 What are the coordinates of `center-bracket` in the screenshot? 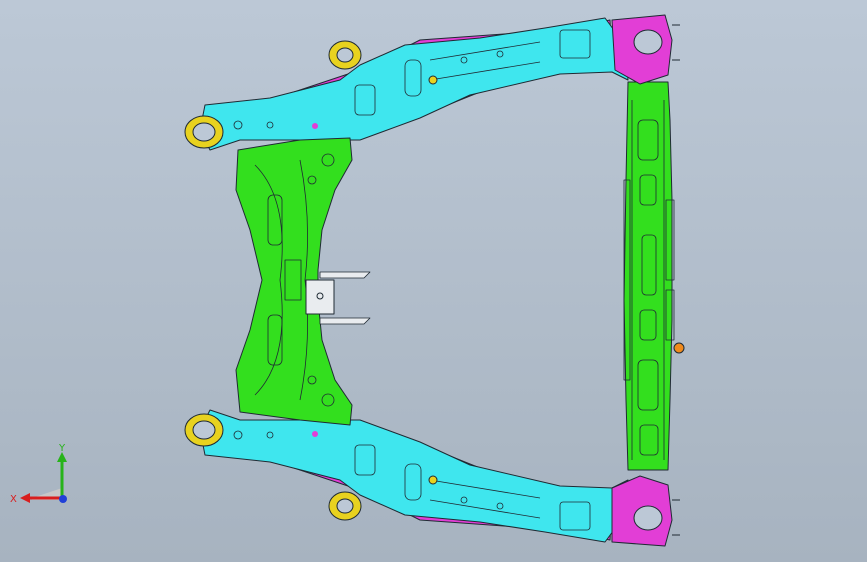 It's located at (320, 297).